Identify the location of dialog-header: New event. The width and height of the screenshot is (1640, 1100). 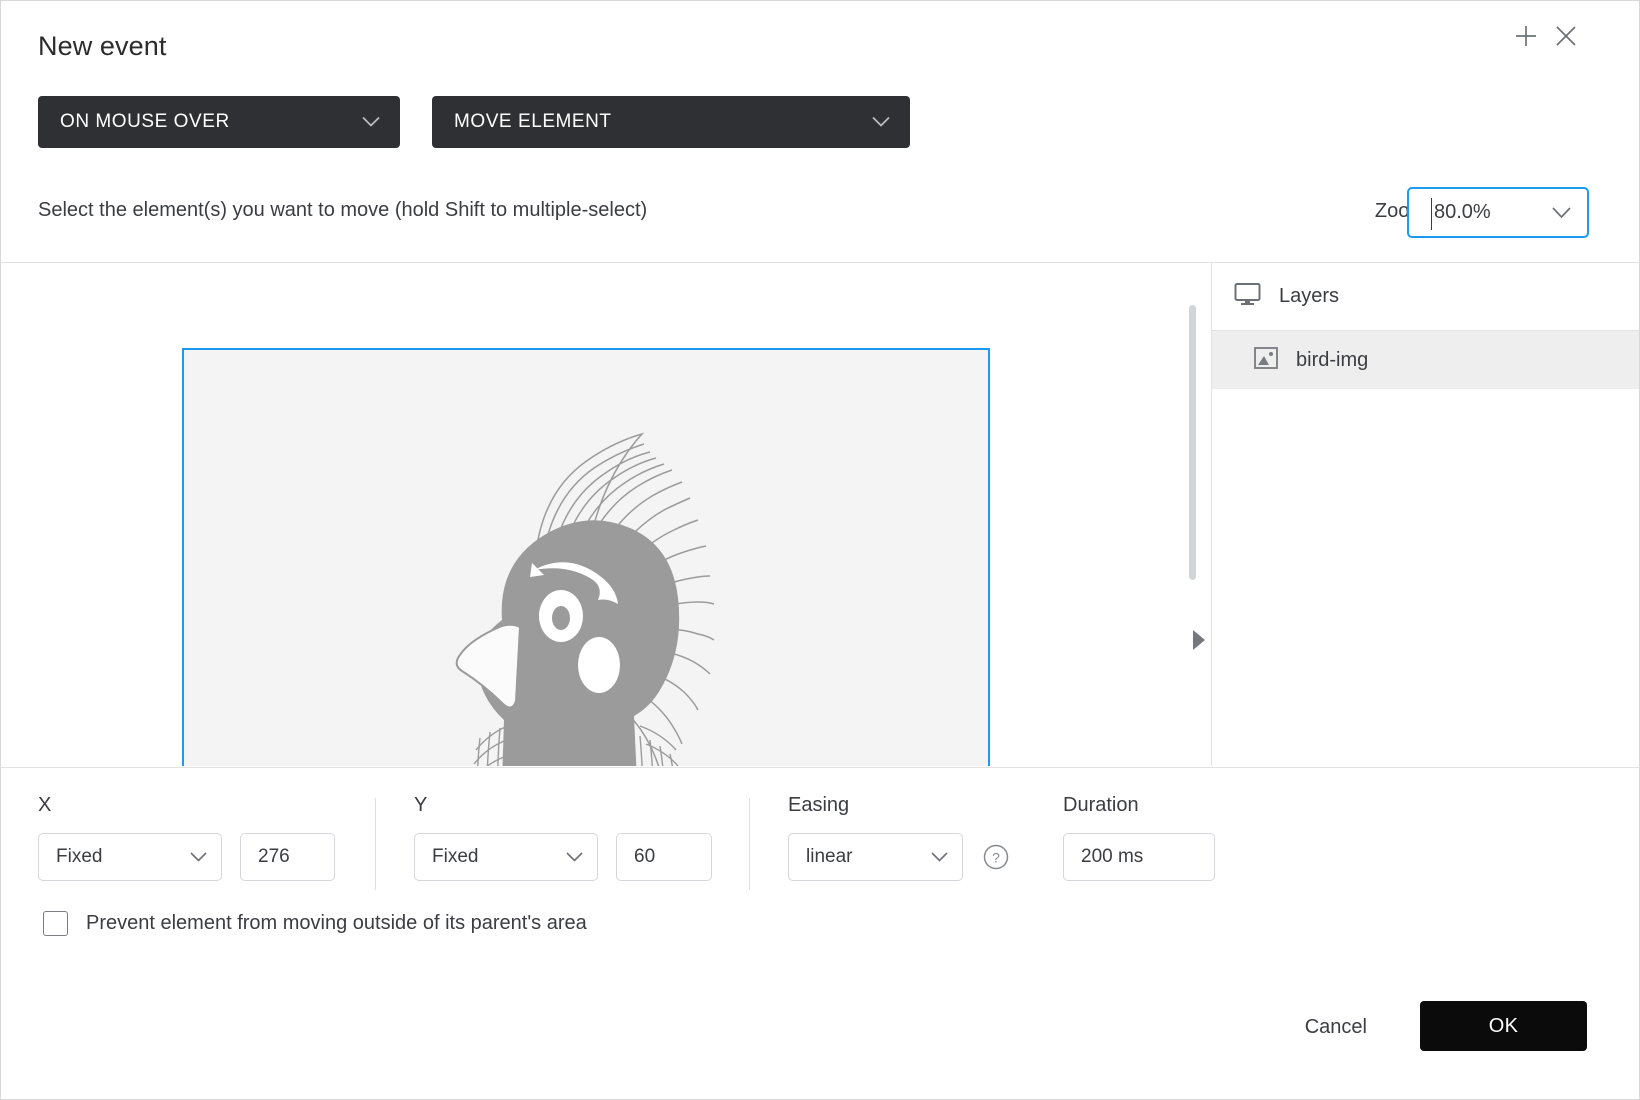
(820, 48).